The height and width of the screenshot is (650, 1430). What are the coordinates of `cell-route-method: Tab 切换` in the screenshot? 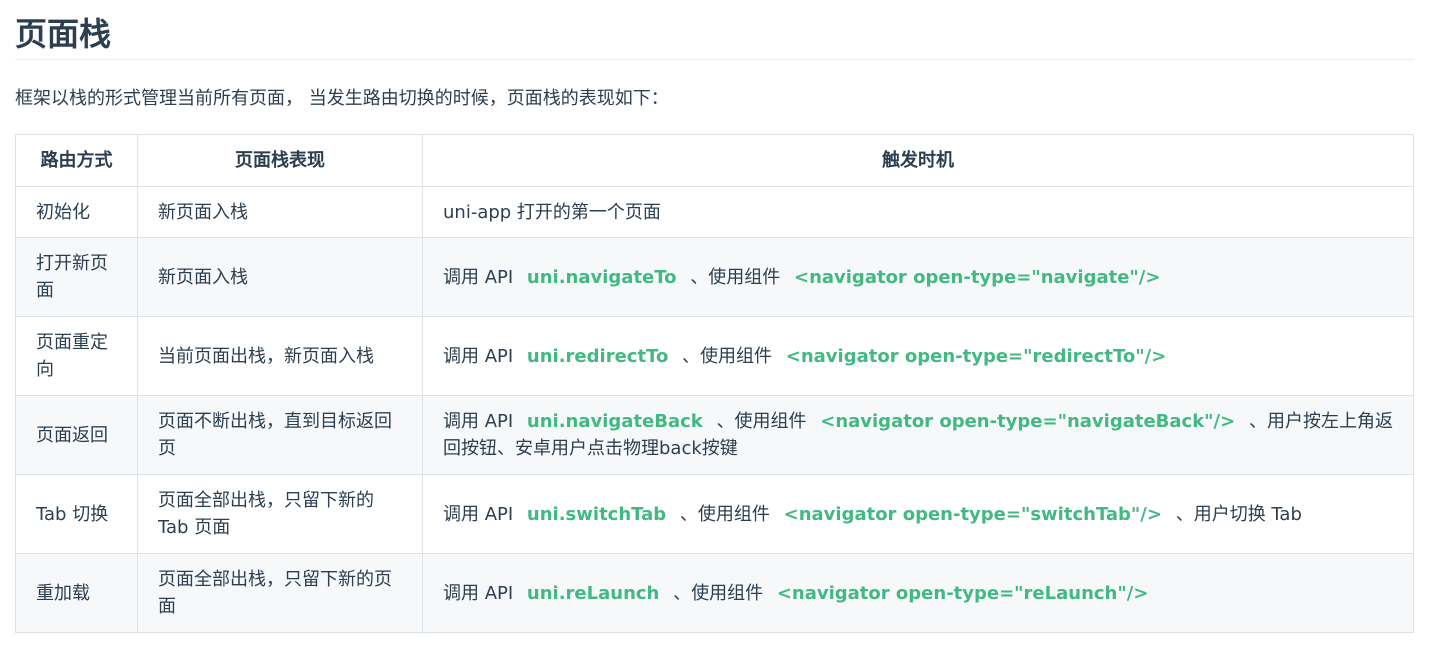 It's located at (76, 514).